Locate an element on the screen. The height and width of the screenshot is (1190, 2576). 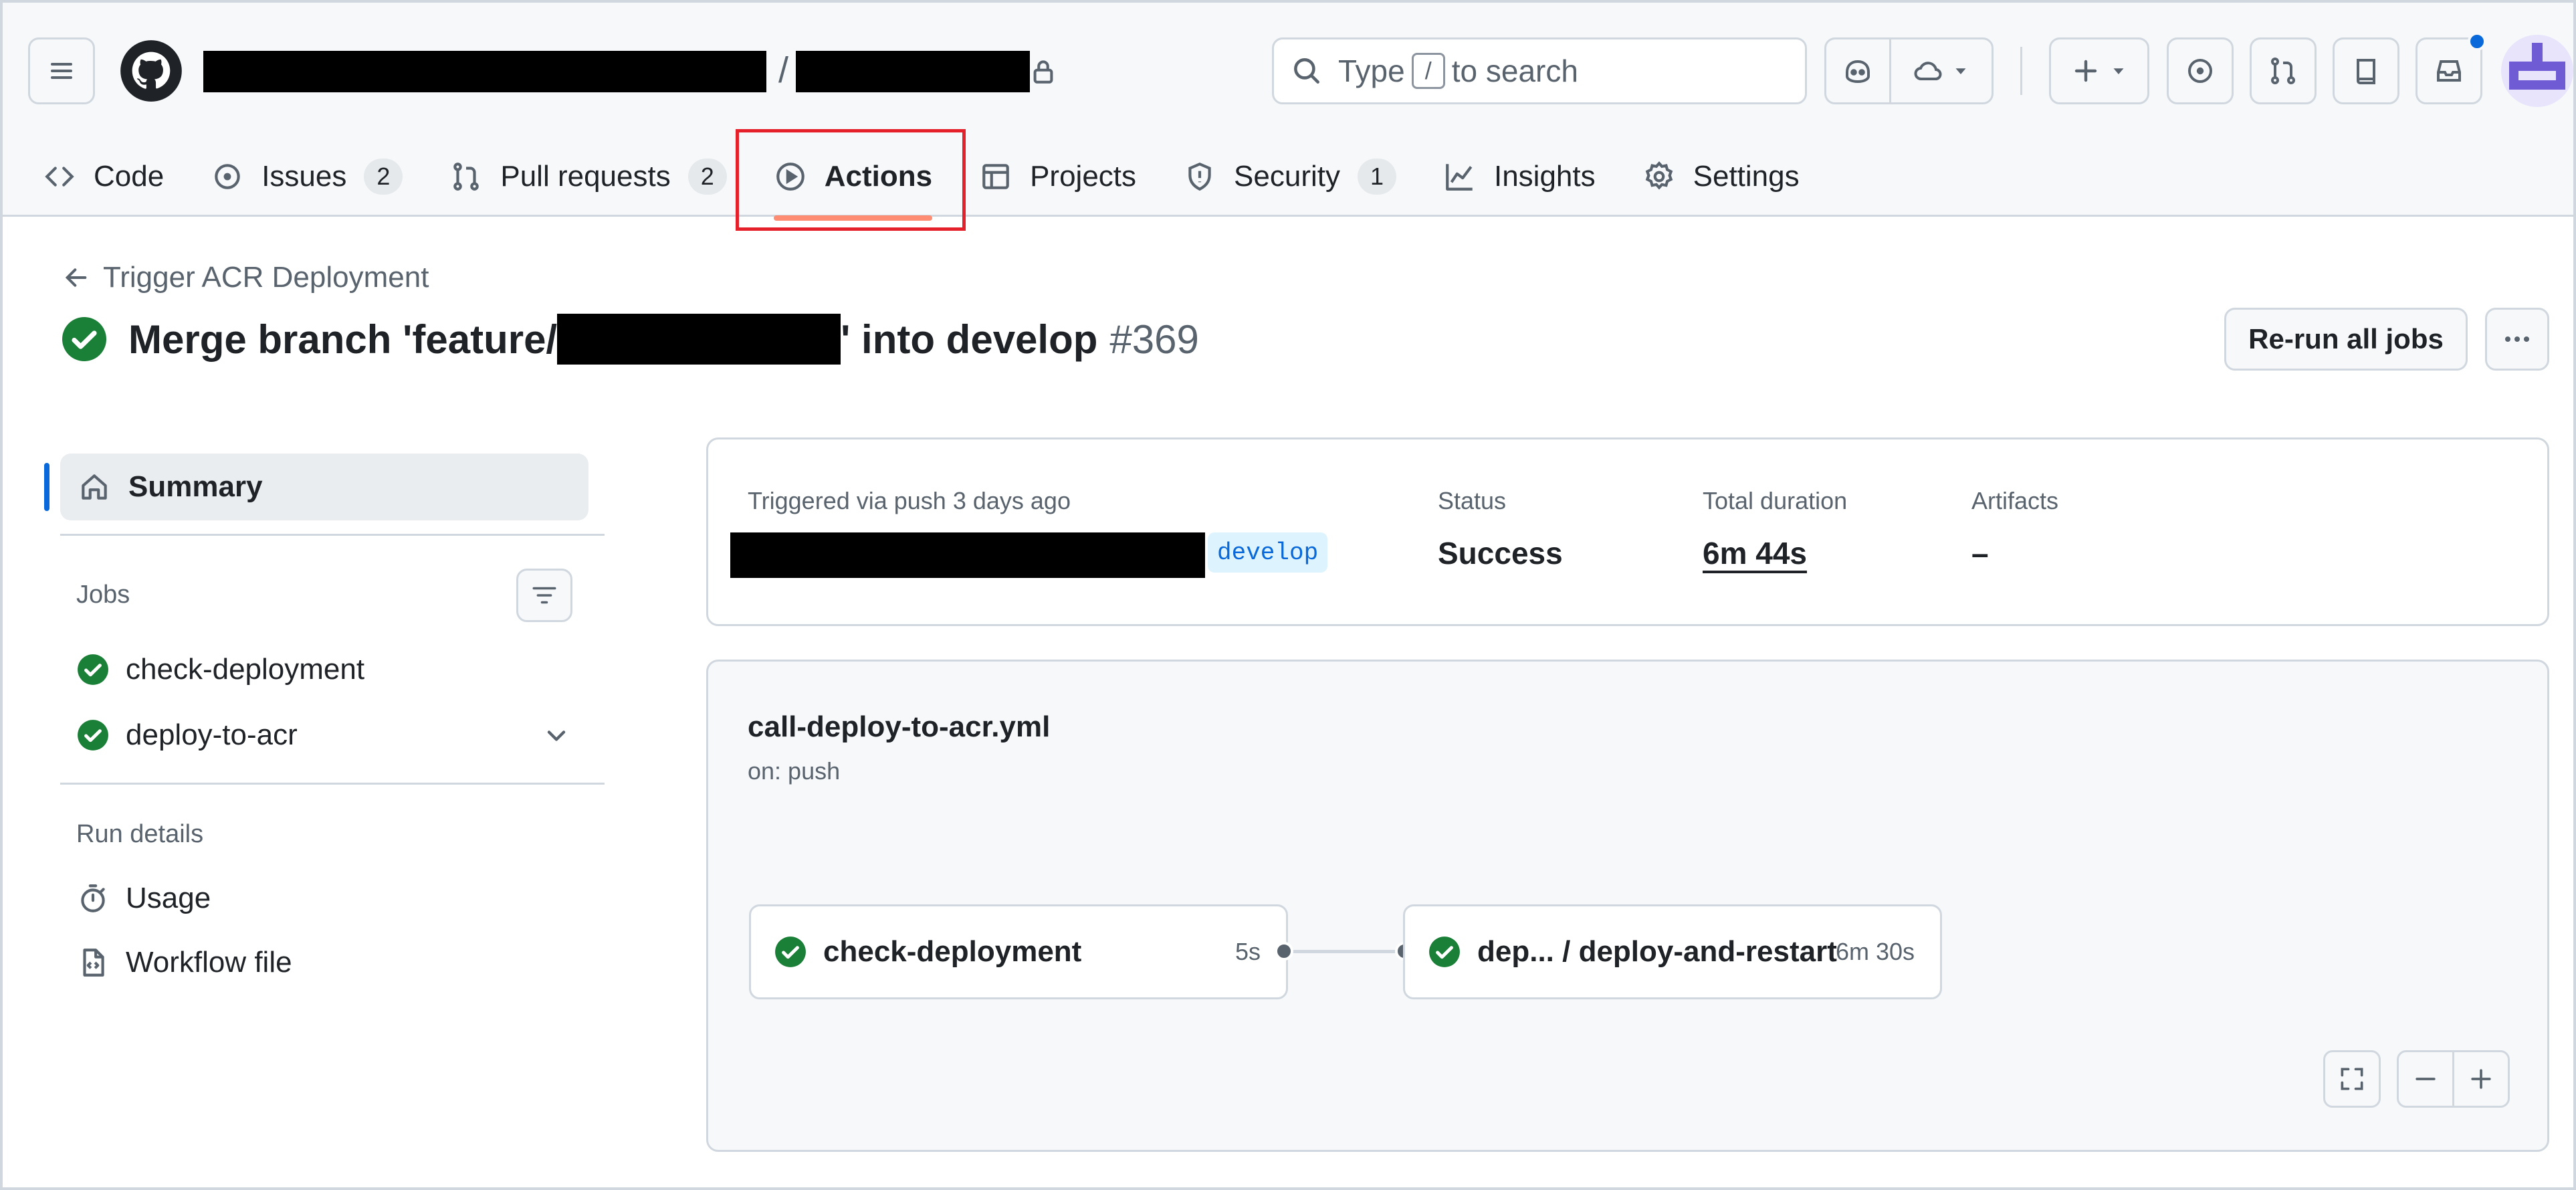
tab-label: Issues is located at coordinates (304, 177).